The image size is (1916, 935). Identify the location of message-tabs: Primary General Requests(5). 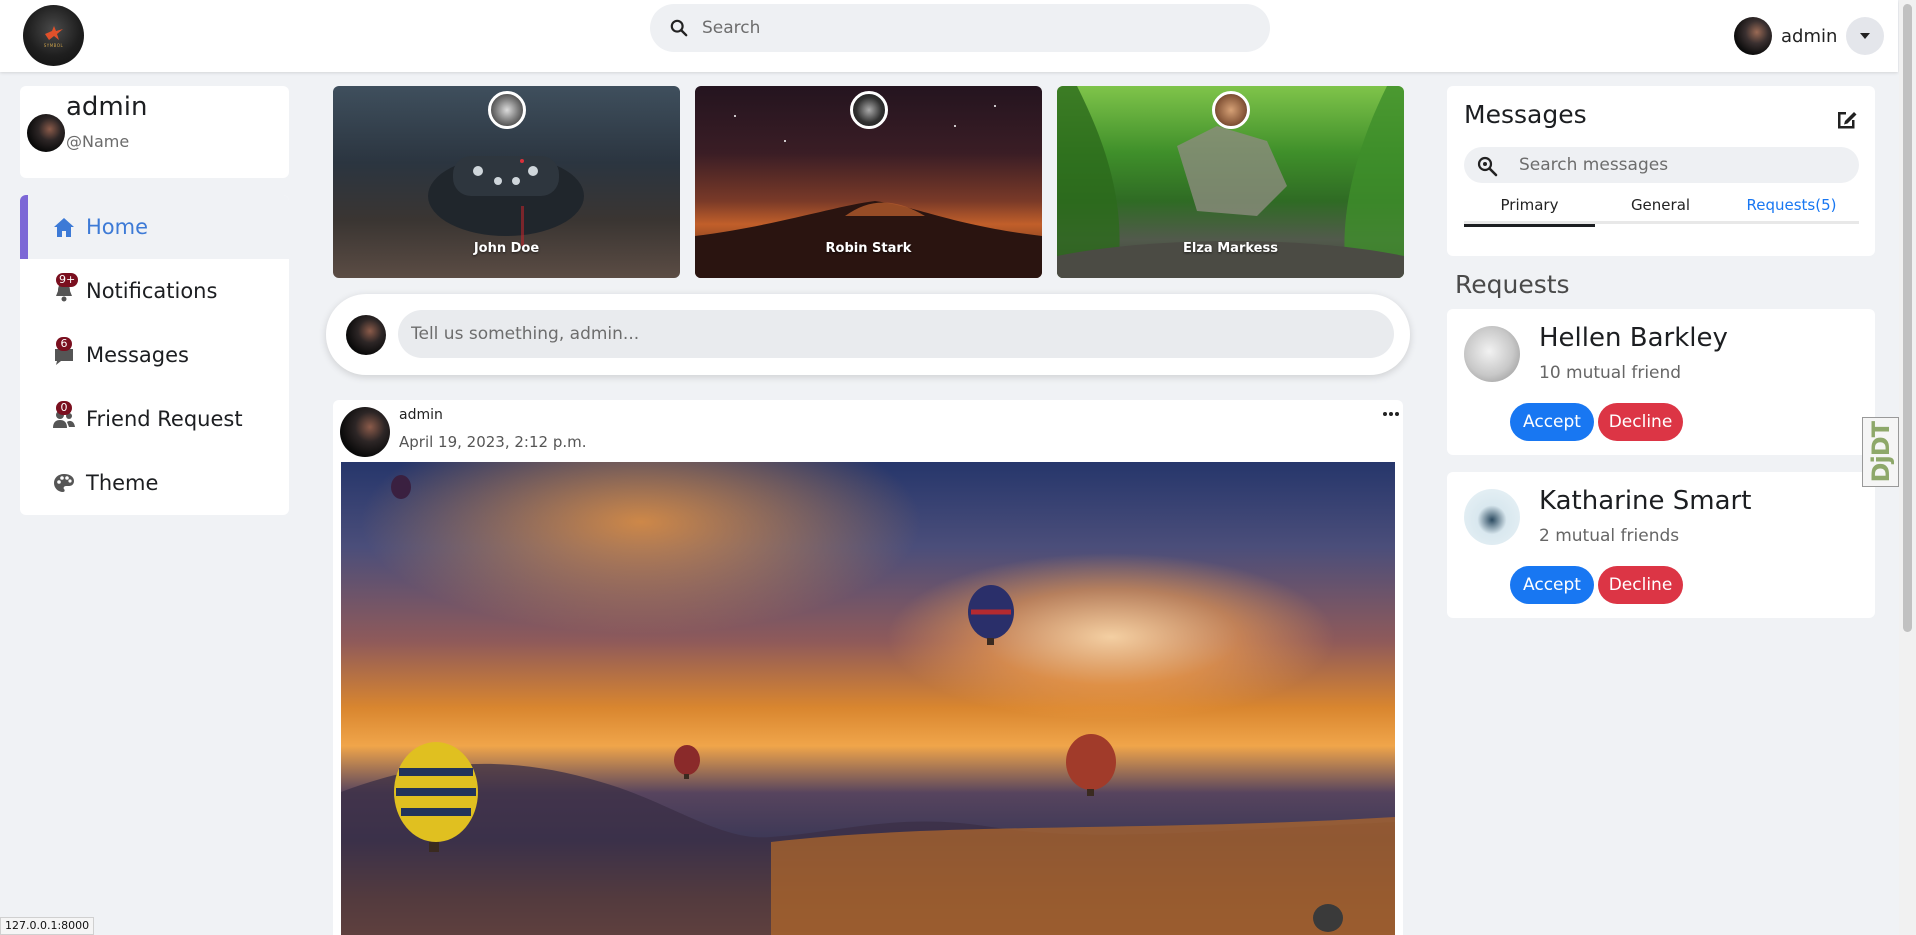
(1661, 210).